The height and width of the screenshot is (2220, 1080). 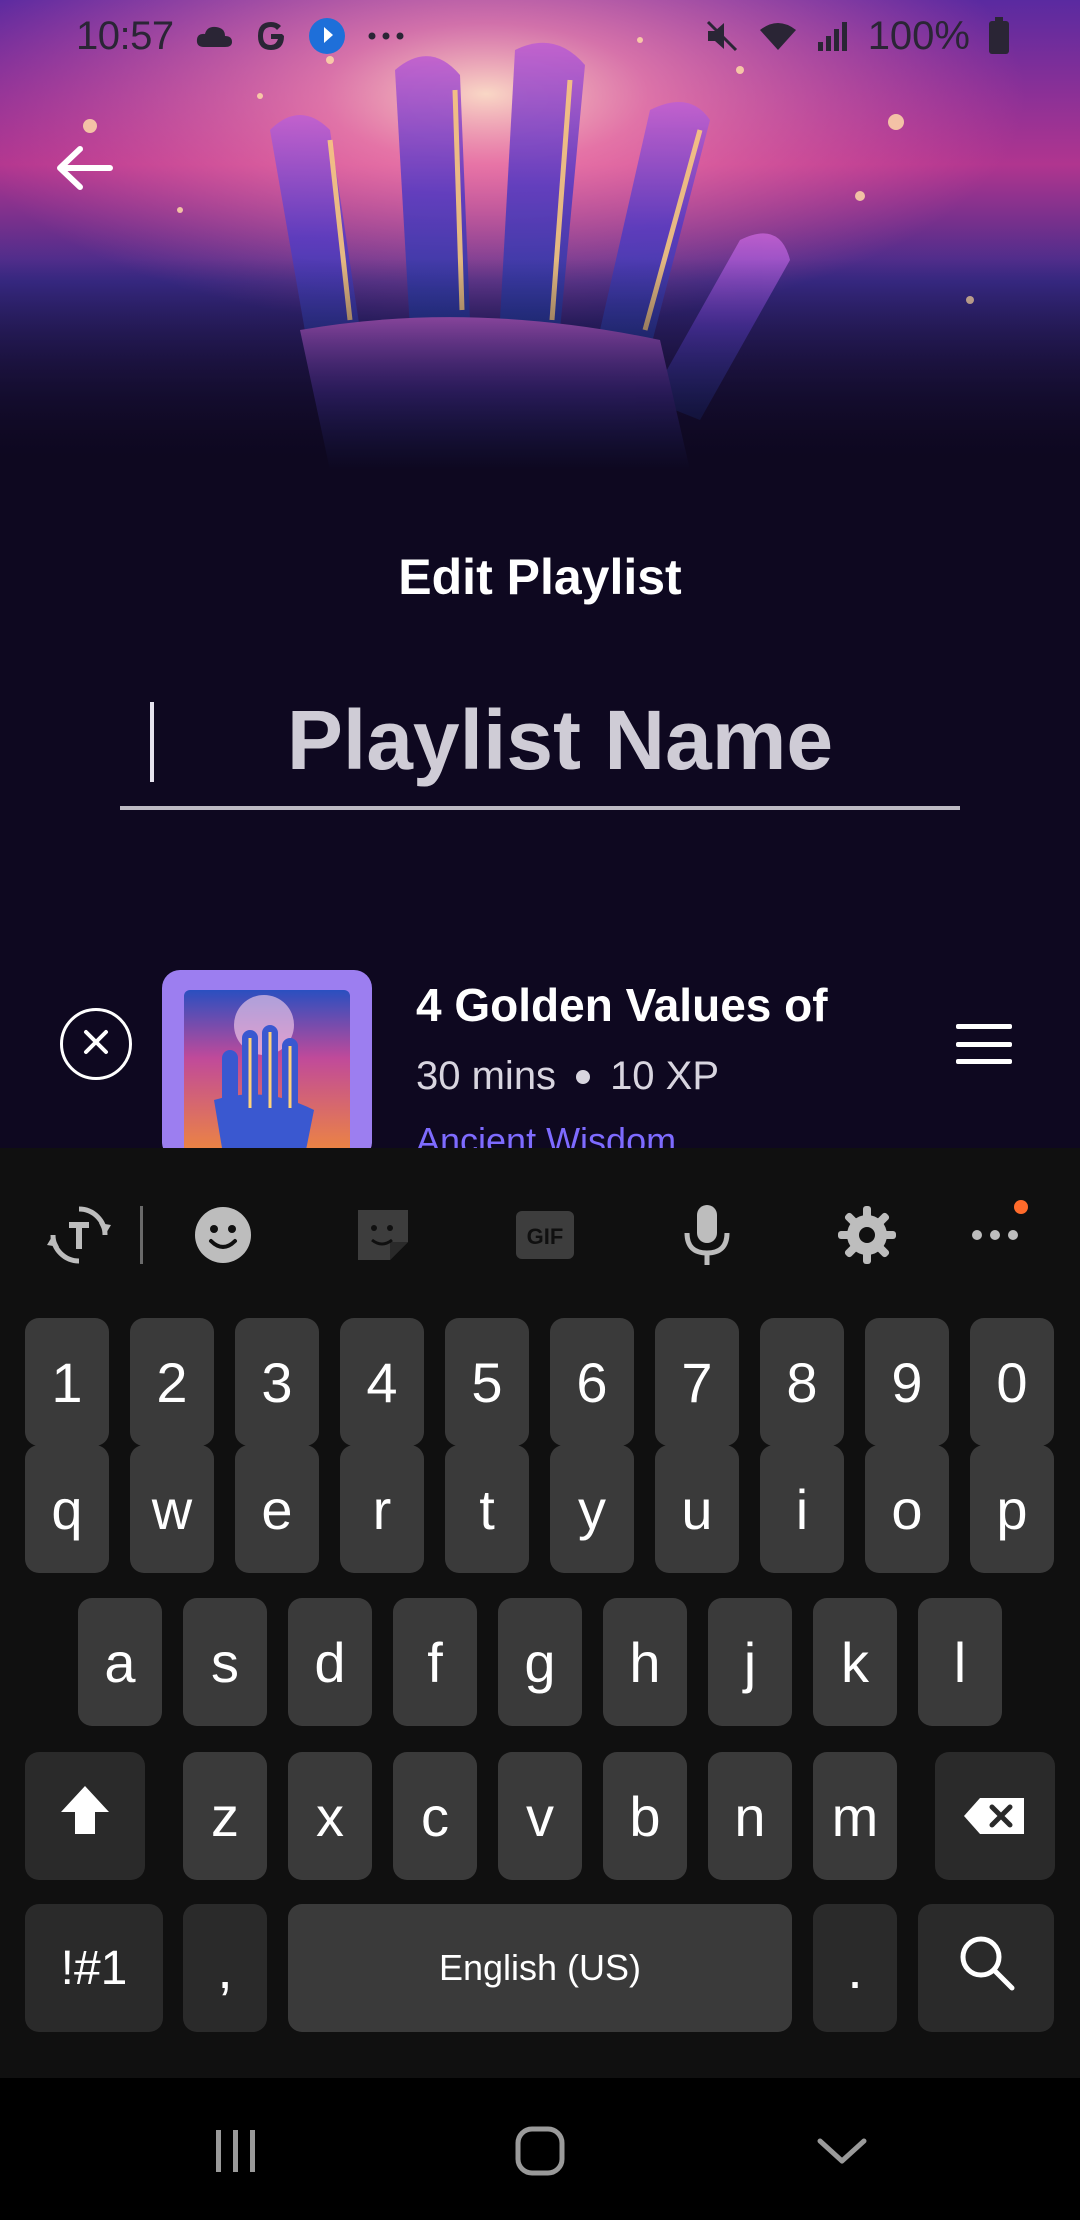 What do you see at coordinates (382, 1509) in the screenshot?
I see `key-r: r` at bounding box center [382, 1509].